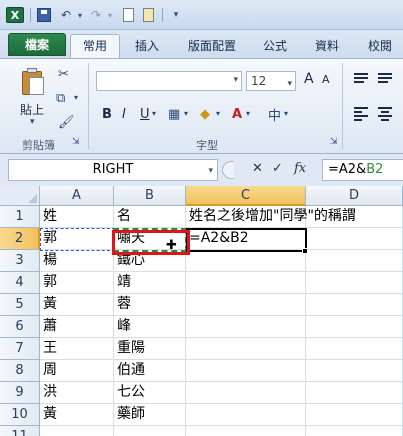 Image resolution: width=403 pixels, height=436 pixels. Describe the element at coordinates (77, 349) in the screenshot. I see `cell-a7: 王` at that location.